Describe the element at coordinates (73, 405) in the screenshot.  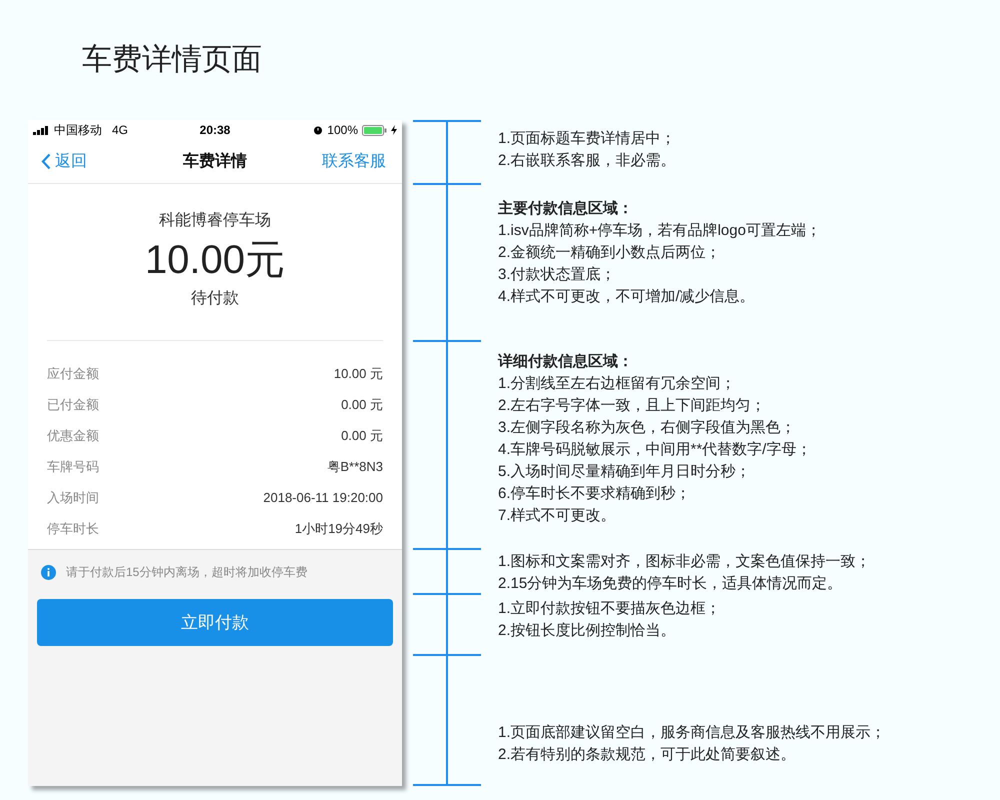
I see `field-label: 已付金额` at that location.